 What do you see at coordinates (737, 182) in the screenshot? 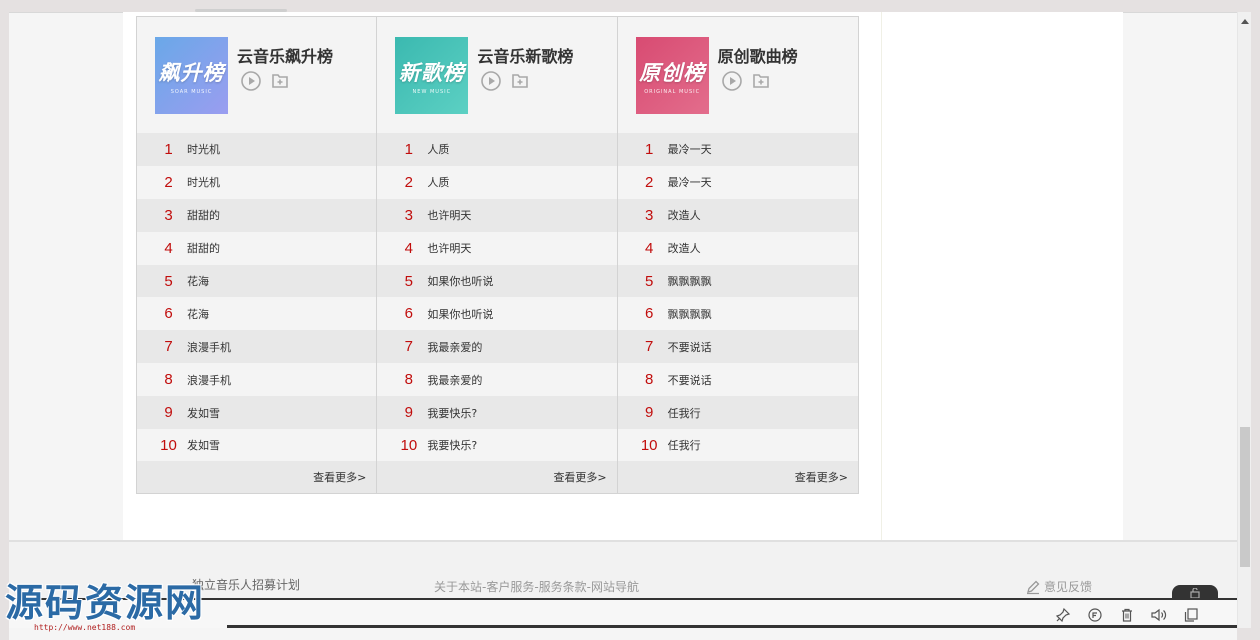
I see `list-item: 2 最冷一天` at bounding box center [737, 182].